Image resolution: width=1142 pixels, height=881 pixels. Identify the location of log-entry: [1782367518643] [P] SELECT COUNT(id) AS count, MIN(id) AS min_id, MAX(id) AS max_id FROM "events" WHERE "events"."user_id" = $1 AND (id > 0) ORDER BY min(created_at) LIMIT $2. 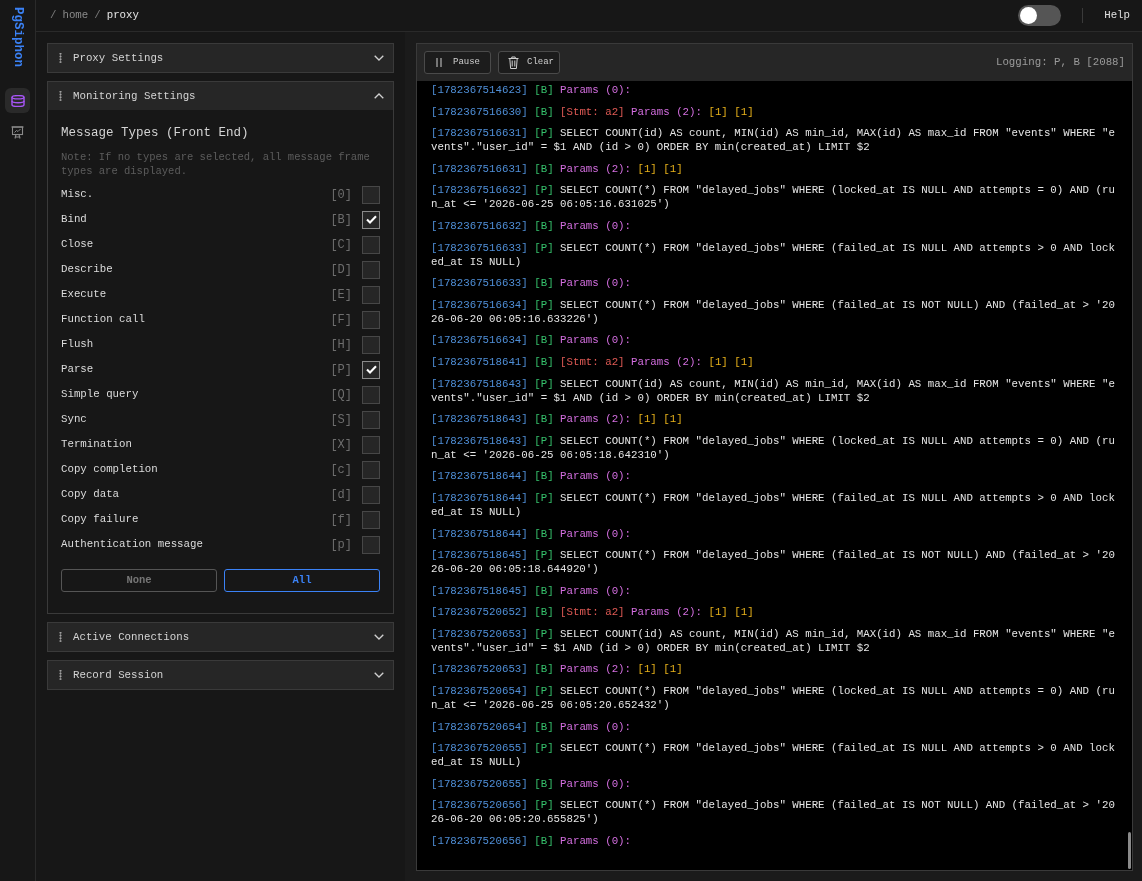
(773, 390).